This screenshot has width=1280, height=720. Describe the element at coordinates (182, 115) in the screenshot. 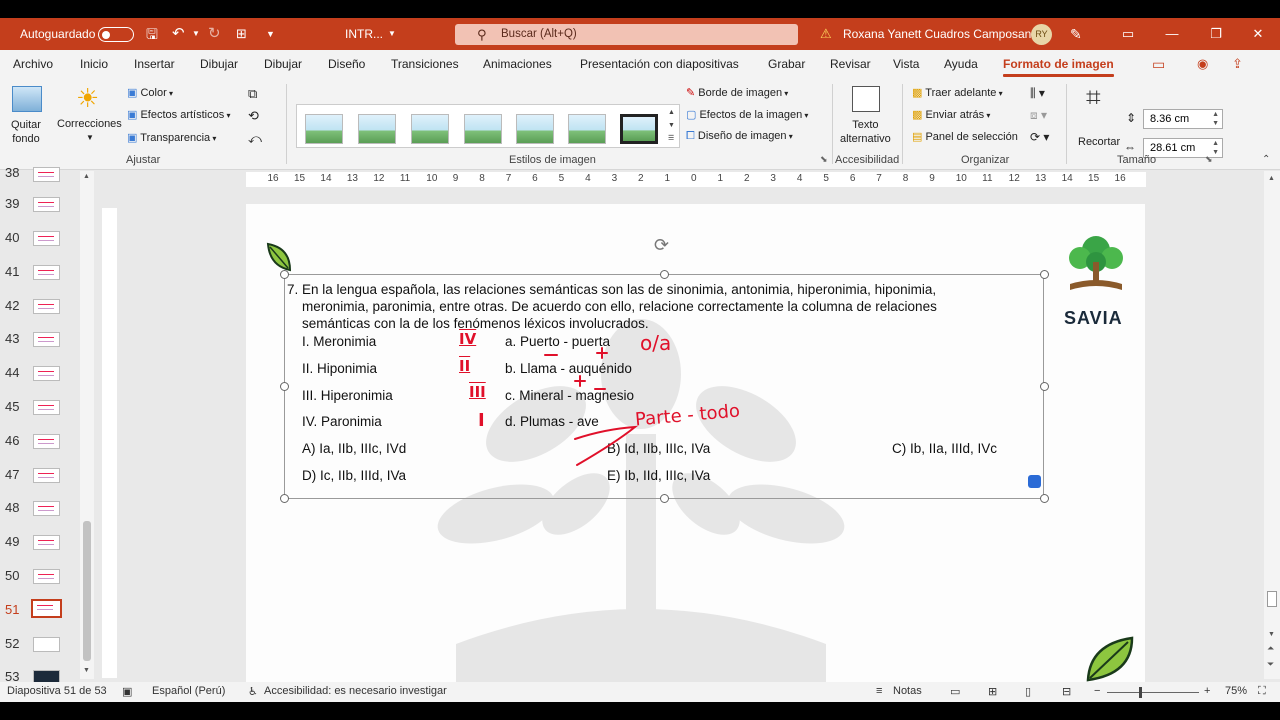

I see `artistic-effects-button: Efectos artísticos` at that location.